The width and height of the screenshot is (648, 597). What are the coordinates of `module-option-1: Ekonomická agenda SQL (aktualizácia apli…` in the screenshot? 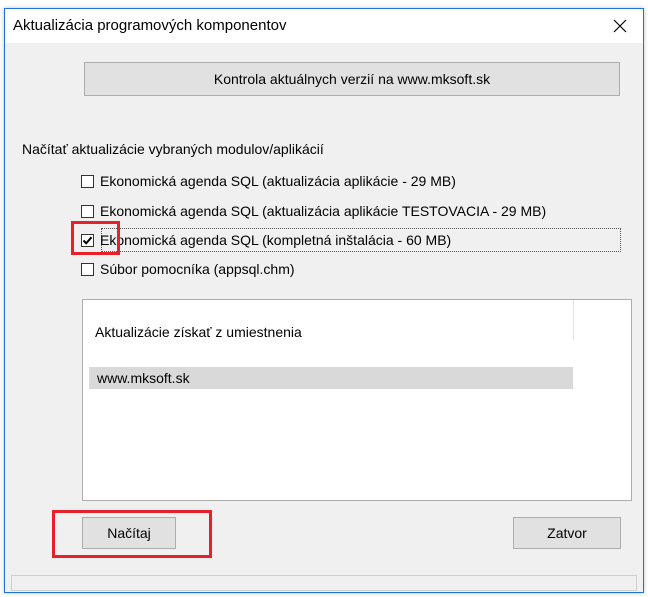 It's located at (268, 181).